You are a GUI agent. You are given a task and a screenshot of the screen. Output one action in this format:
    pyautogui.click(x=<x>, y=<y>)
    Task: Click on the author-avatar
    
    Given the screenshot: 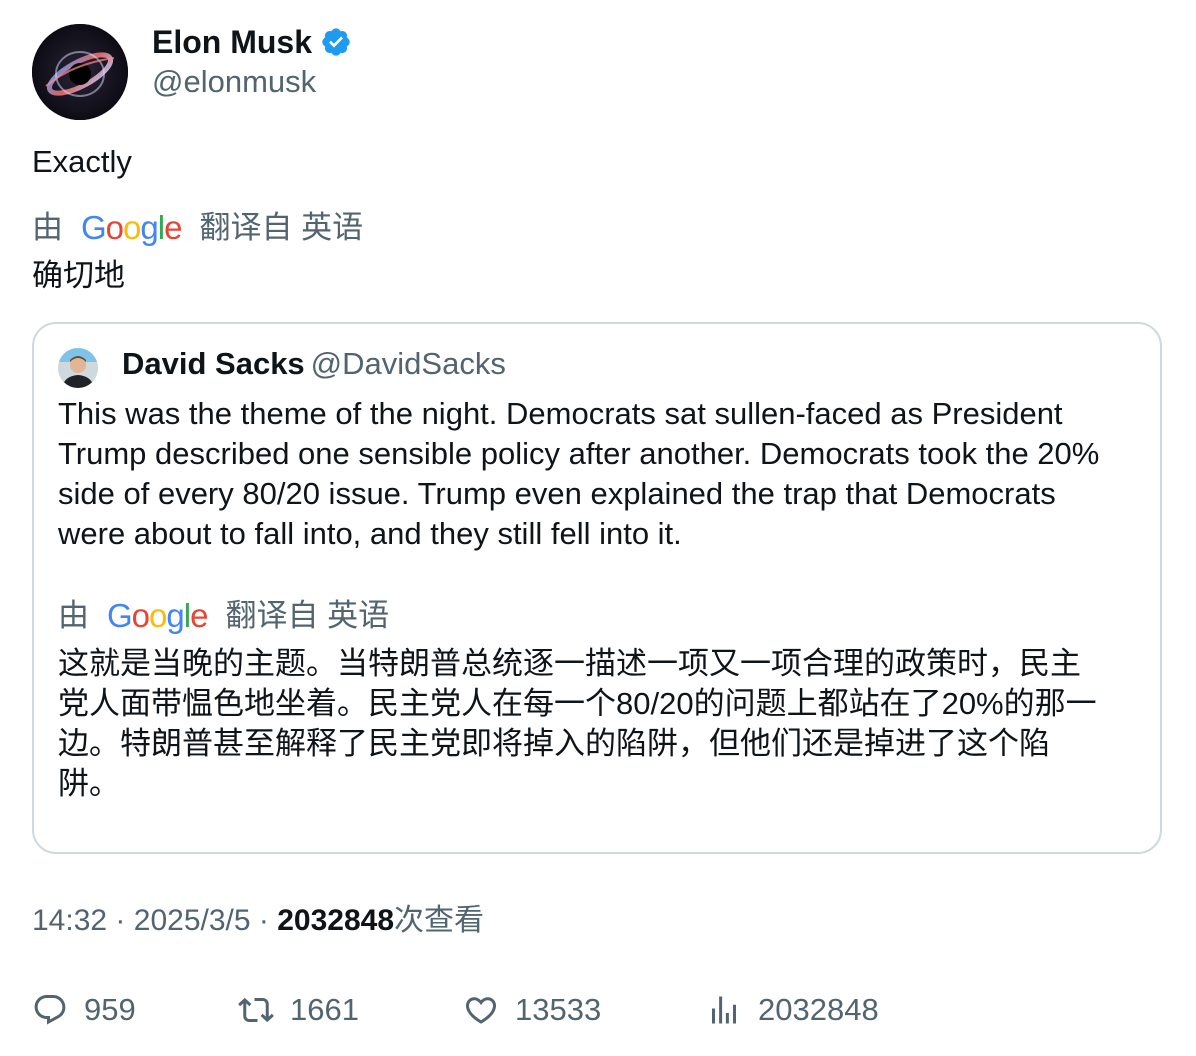 What is the action you would take?
    pyautogui.click(x=80, y=72)
    